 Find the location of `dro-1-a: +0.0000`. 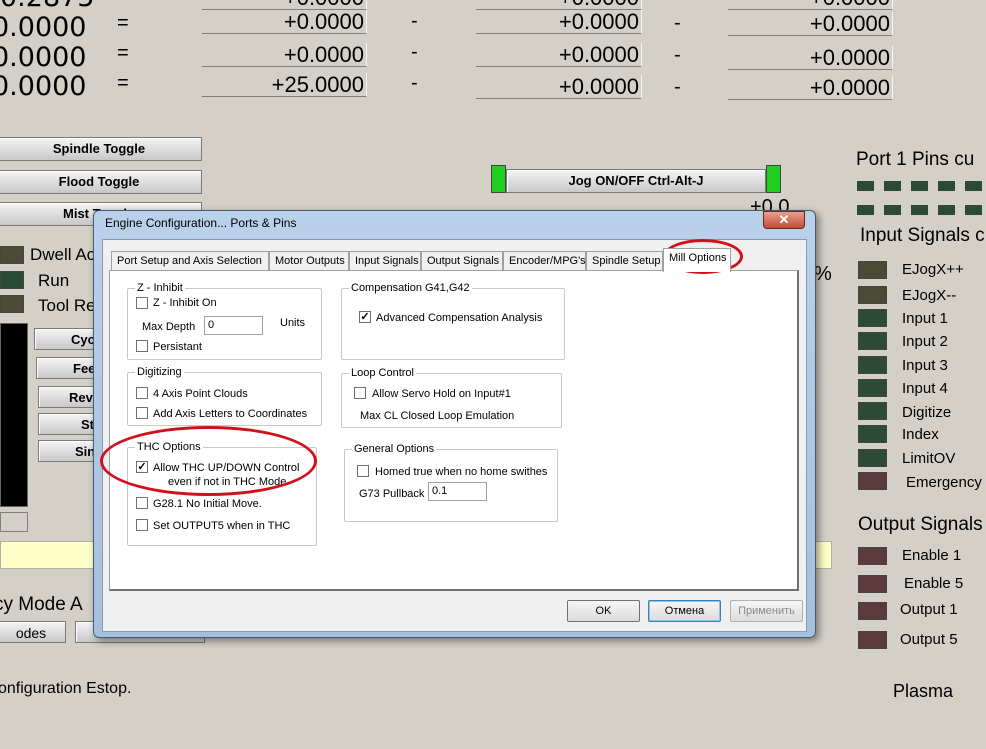

dro-1-a: +0.0000 is located at coordinates (284, 22).